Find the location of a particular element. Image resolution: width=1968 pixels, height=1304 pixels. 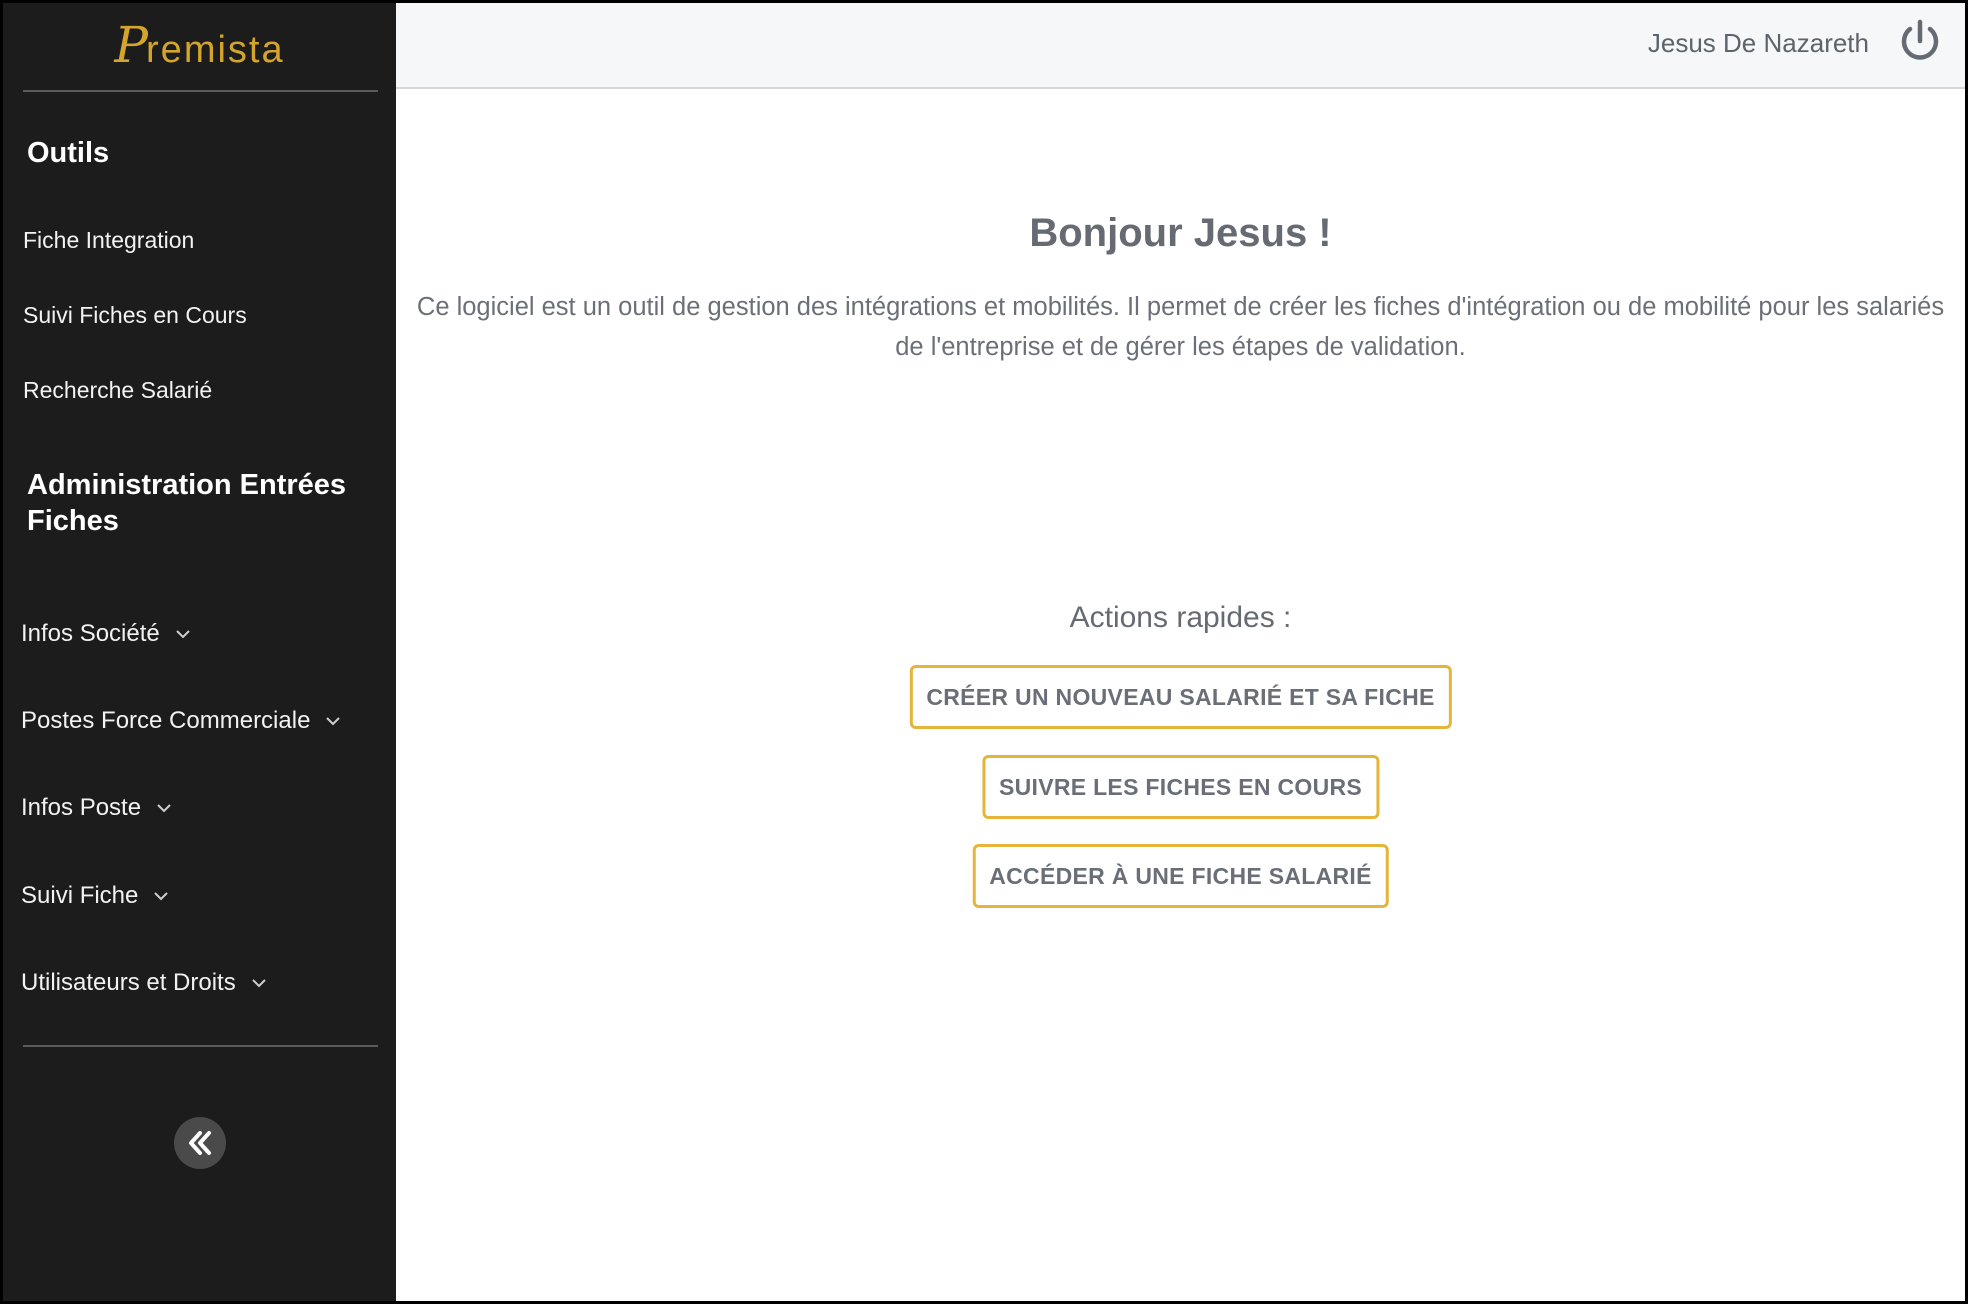

sidebar-item-infos-poste: Infos Poste is located at coordinates (97, 808).